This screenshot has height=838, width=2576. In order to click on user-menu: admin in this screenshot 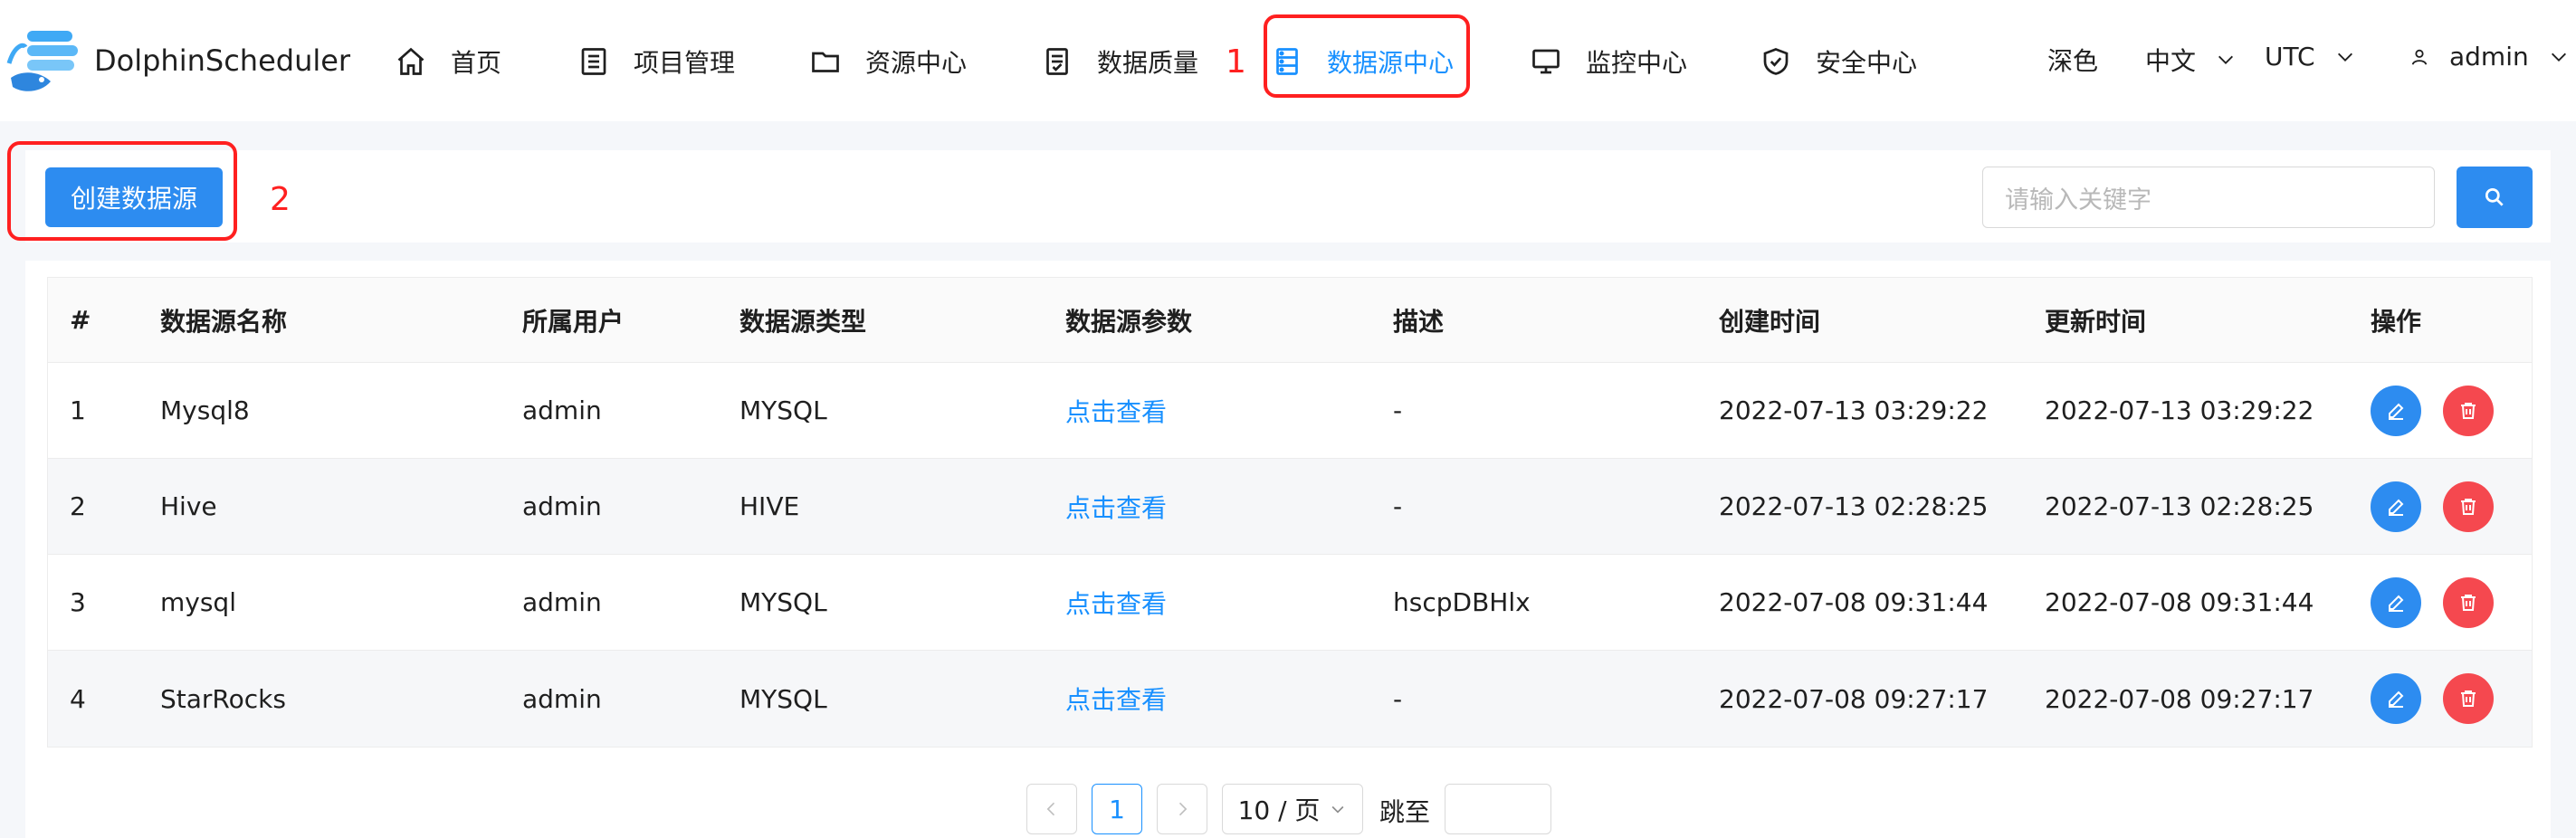, I will do `click(2489, 56)`.